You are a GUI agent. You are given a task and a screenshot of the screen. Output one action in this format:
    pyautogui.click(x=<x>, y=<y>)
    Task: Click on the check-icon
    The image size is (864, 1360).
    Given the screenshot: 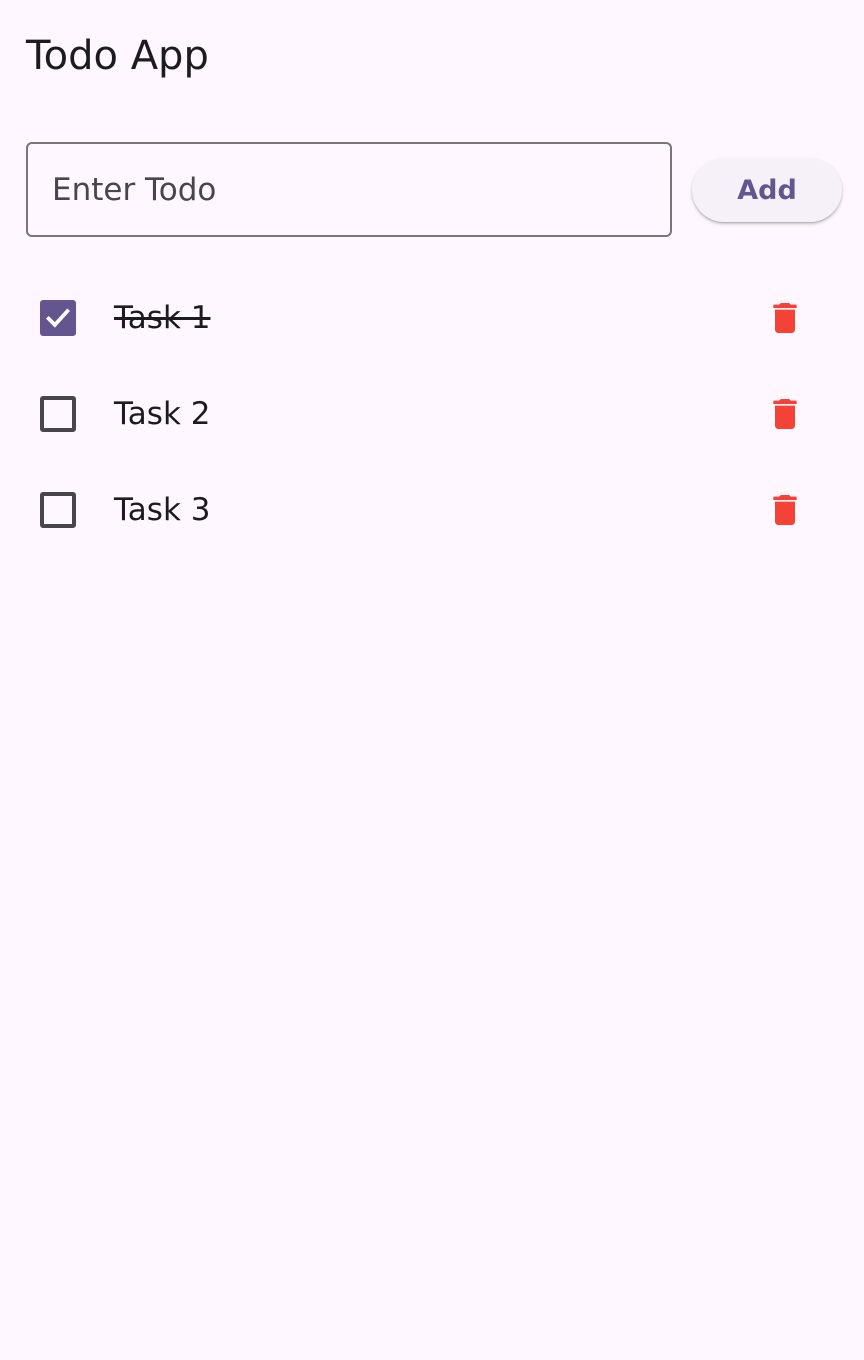 What is the action you would take?
    pyautogui.click(x=58, y=318)
    